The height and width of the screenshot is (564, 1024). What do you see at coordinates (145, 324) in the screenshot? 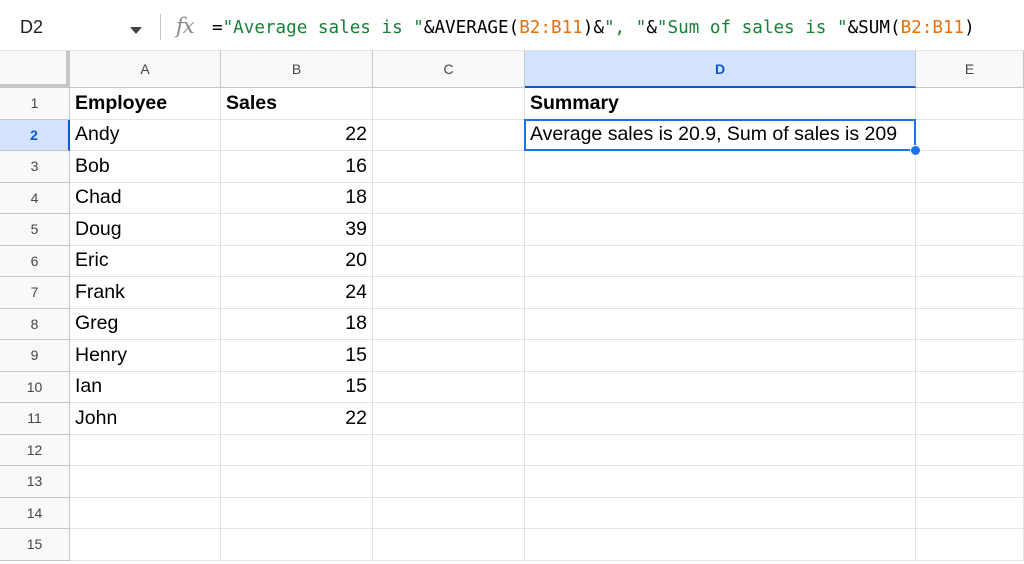
I see `cell-a8: Greg` at bounding box center [145, 324].